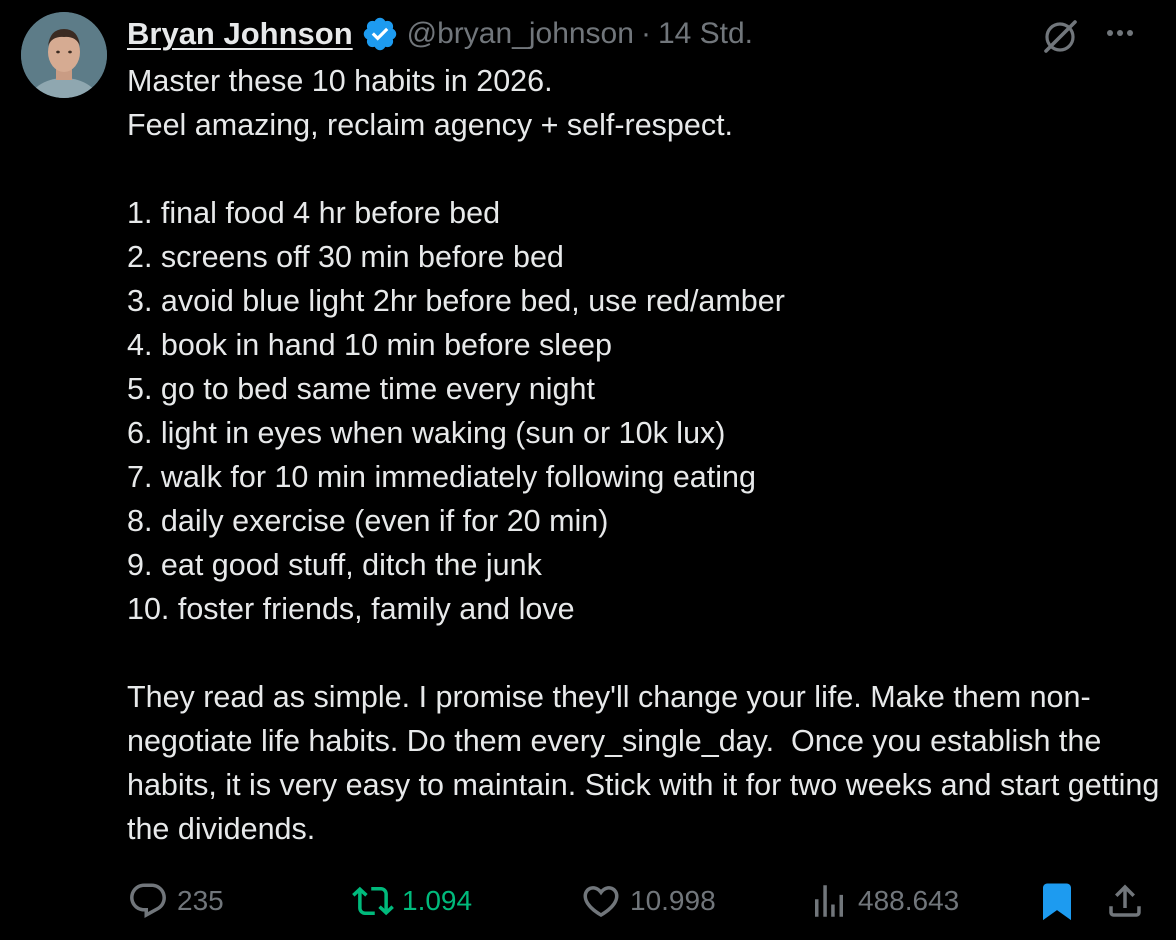 This screenshot has height=940, width=1176. Describe the element at coordinates (705, 34) in the screenshot. I see `tweet-timestamp: 14 Std.` at that location.